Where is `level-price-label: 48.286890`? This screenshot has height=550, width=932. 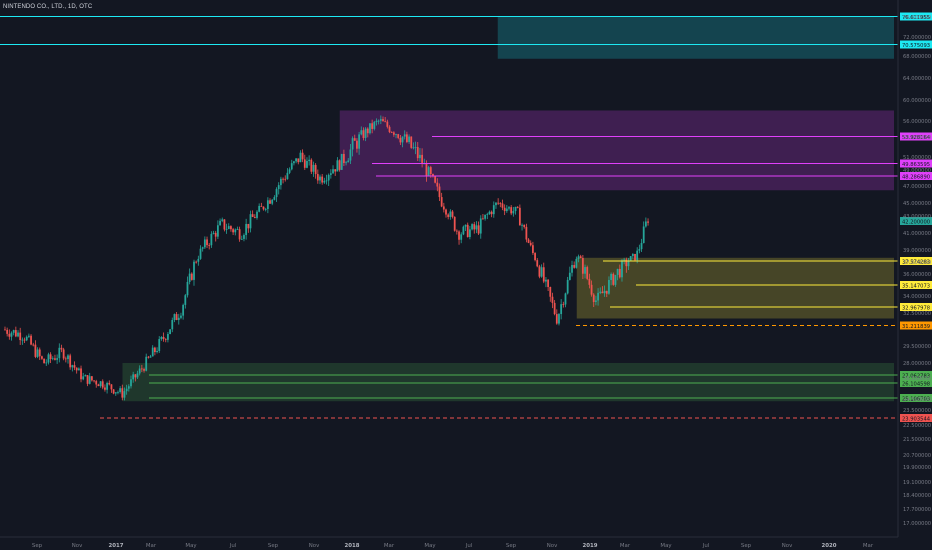 level-price-label: 48.286890 is located at coordinates (916, 177).